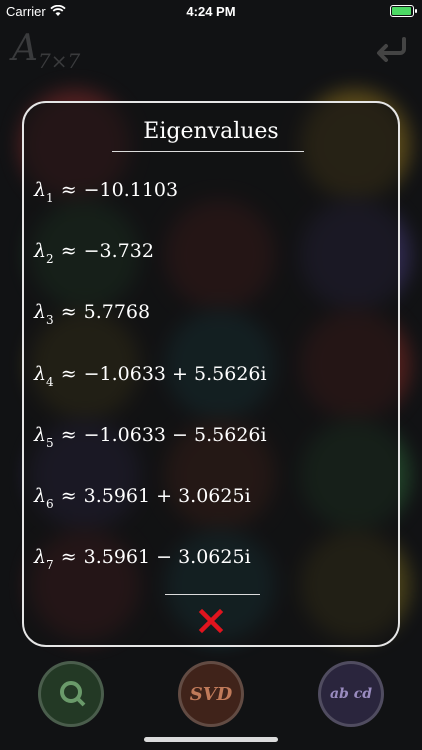  I want to click on matrix-size: 7×7, so click(59, 61).